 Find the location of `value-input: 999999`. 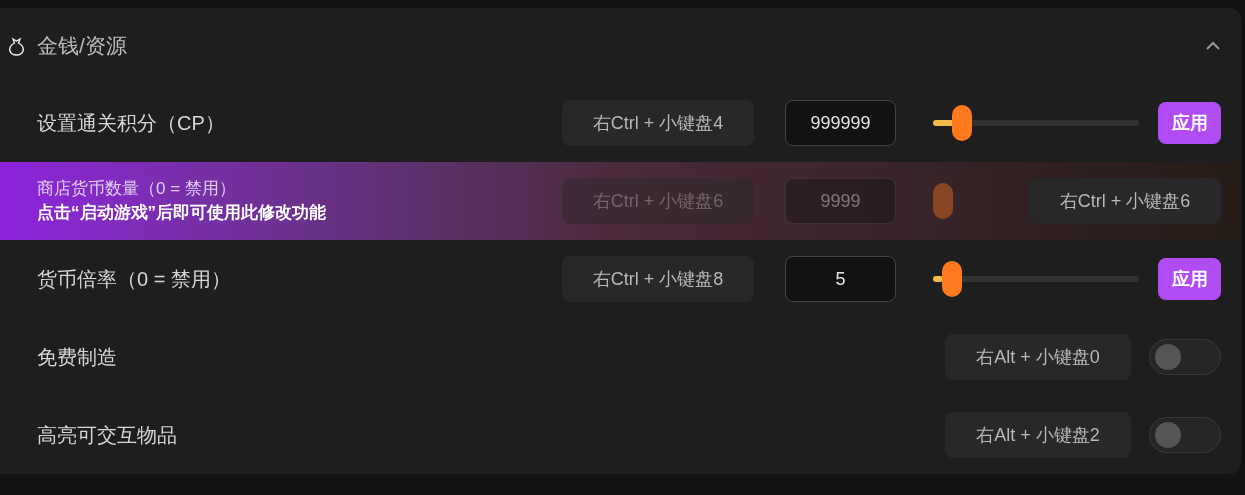

value-input: 999999 is located at coordinates (840, 123).